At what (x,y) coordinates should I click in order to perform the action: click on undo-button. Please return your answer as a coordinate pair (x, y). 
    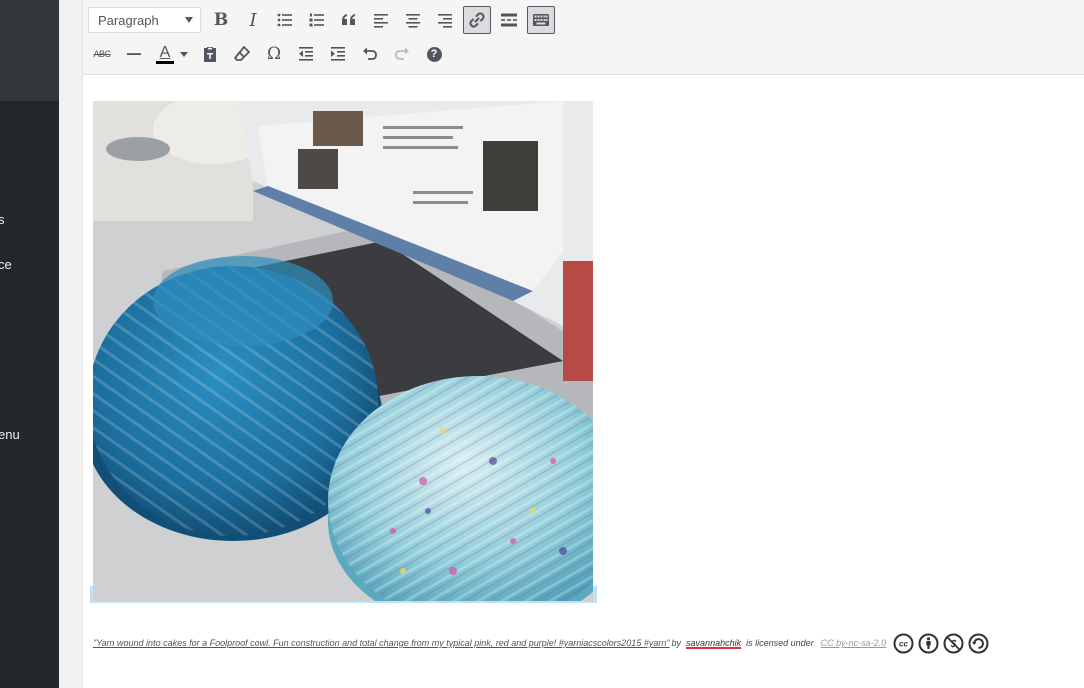
    Looking at the image, I should click on (370, 54).